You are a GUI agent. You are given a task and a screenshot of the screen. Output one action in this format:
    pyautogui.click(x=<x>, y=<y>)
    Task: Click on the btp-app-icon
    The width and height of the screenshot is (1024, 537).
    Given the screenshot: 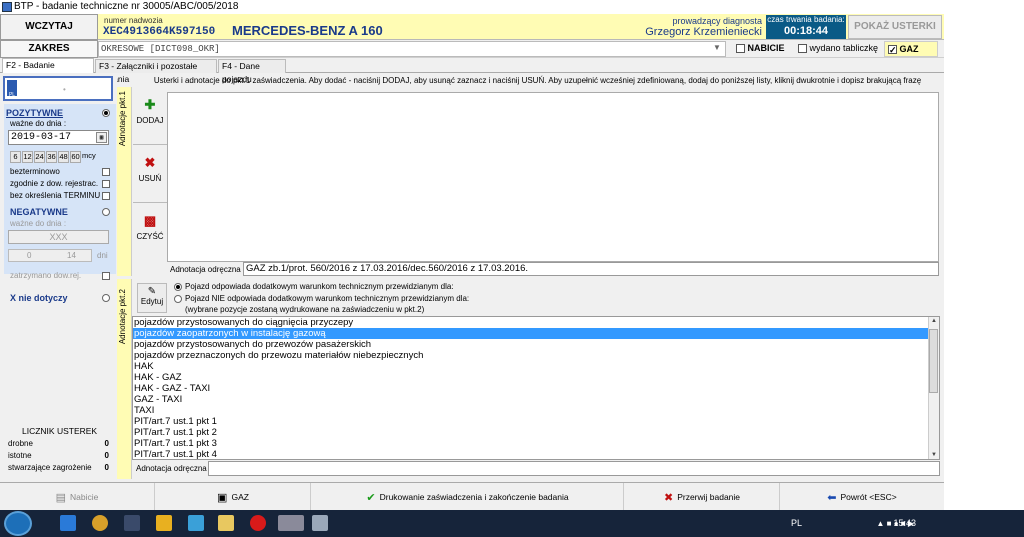 What is the action you would take?
    pyautogui.click(x=291, y=523)
    